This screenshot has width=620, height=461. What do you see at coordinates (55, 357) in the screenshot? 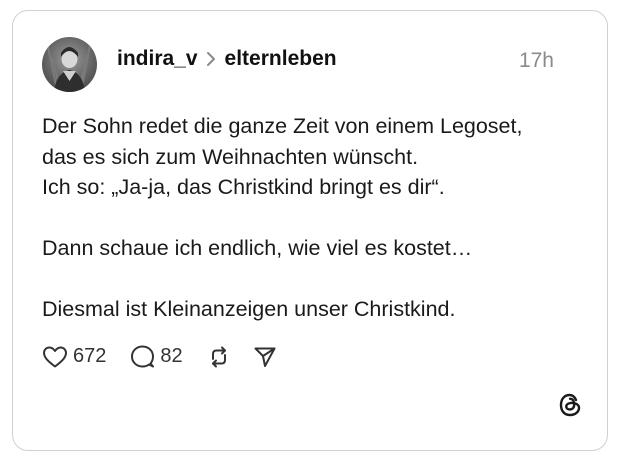
I see `heart-icon` at bounding box center [55, 357].